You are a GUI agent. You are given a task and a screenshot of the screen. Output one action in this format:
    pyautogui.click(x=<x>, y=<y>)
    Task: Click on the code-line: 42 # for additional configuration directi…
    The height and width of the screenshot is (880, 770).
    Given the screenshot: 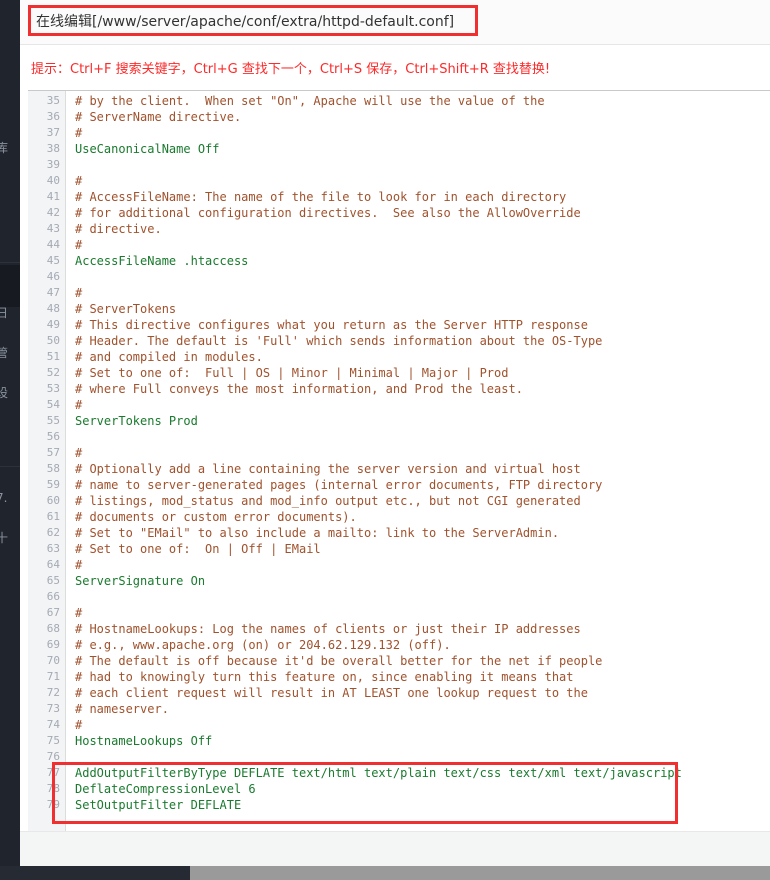 What is the action you would take?
    pyautogui.click(x=399, y=213)
    